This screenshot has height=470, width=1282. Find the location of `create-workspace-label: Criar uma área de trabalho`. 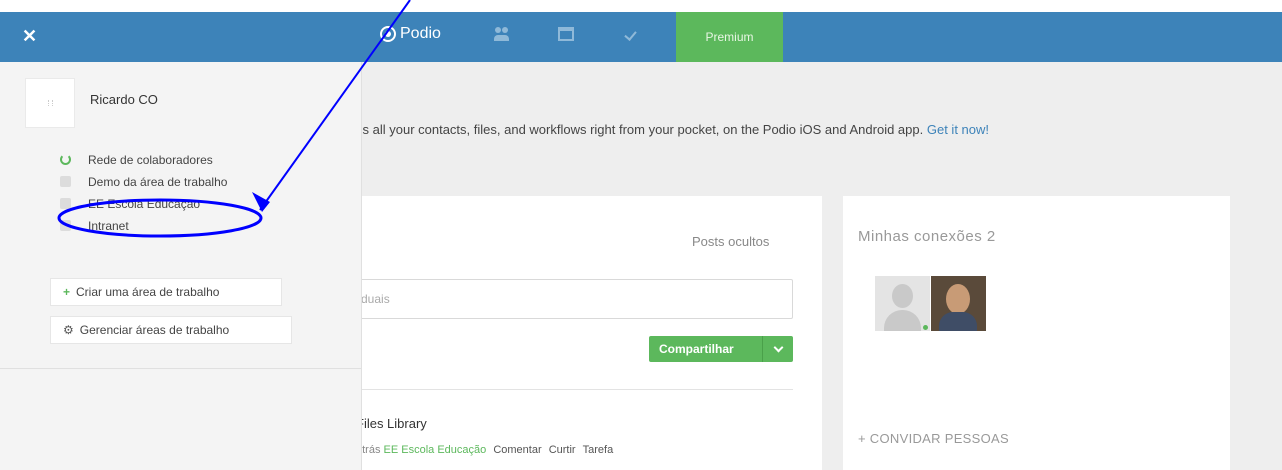

create-workspace-label: Criar uma área de trabalho is located at coordinates (148, 292).